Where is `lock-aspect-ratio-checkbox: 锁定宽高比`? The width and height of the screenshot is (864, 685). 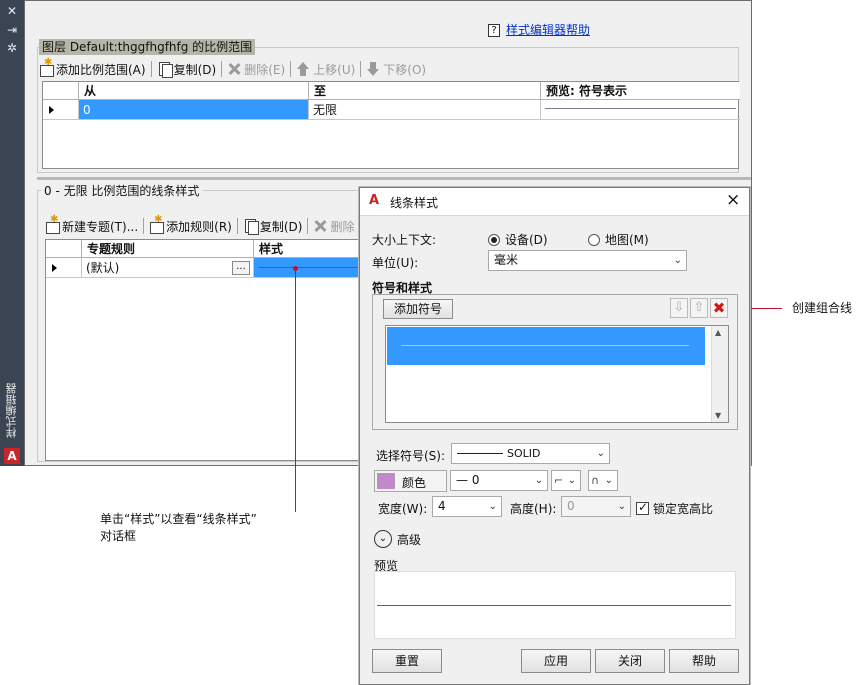 lock-aspect-ratio-checkbox: 锁定宽高比 is located at coordinates (674, 508).